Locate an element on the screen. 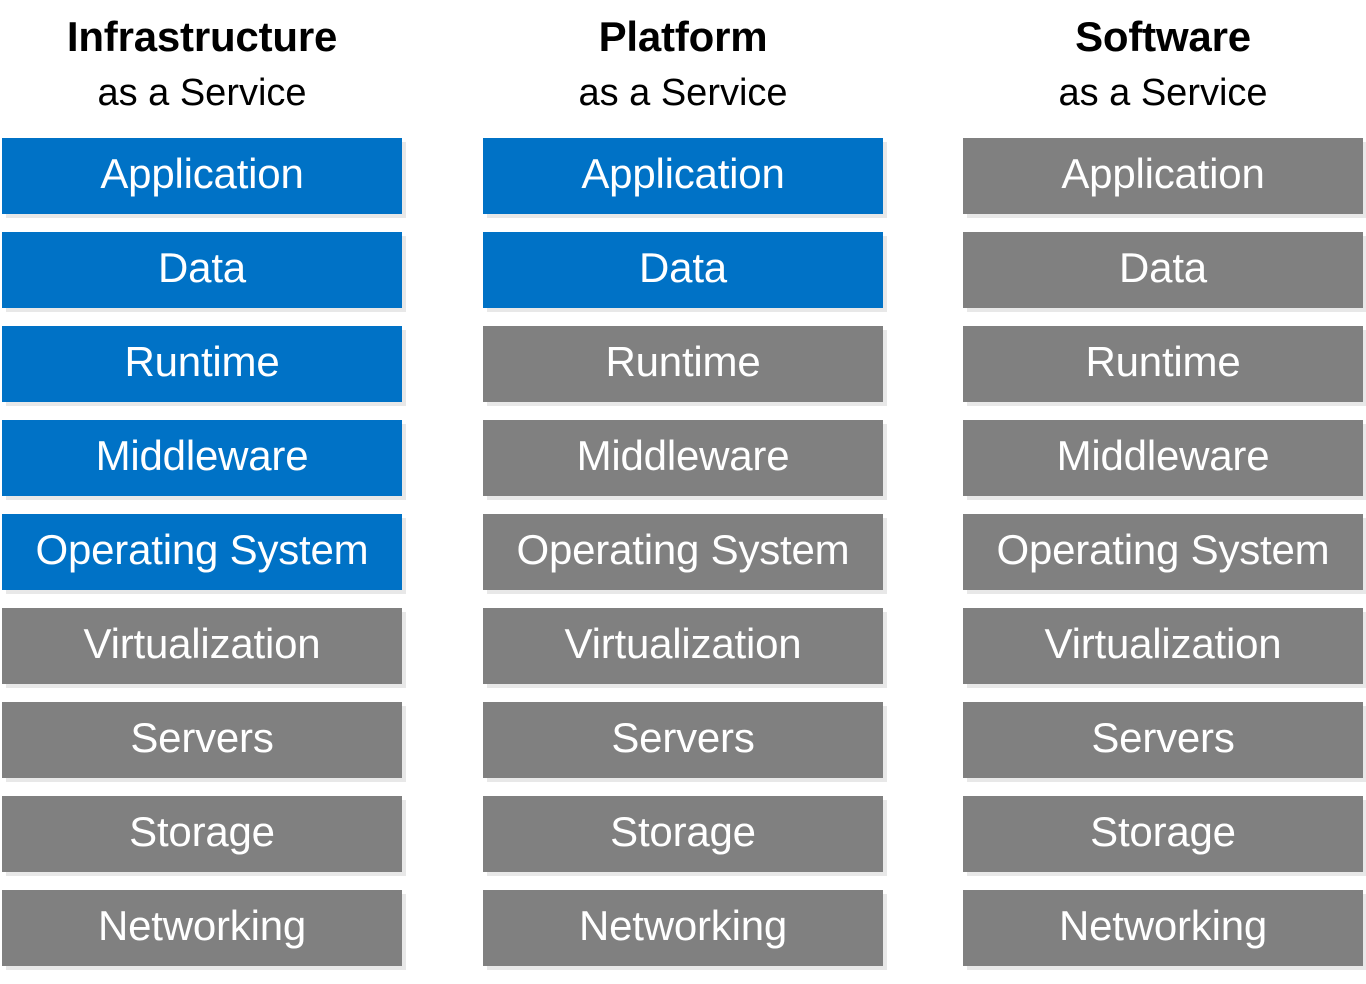 This screenshot has height=984, width=1366. layer-box-paas-application: Application is located at coordinates (683, 176).